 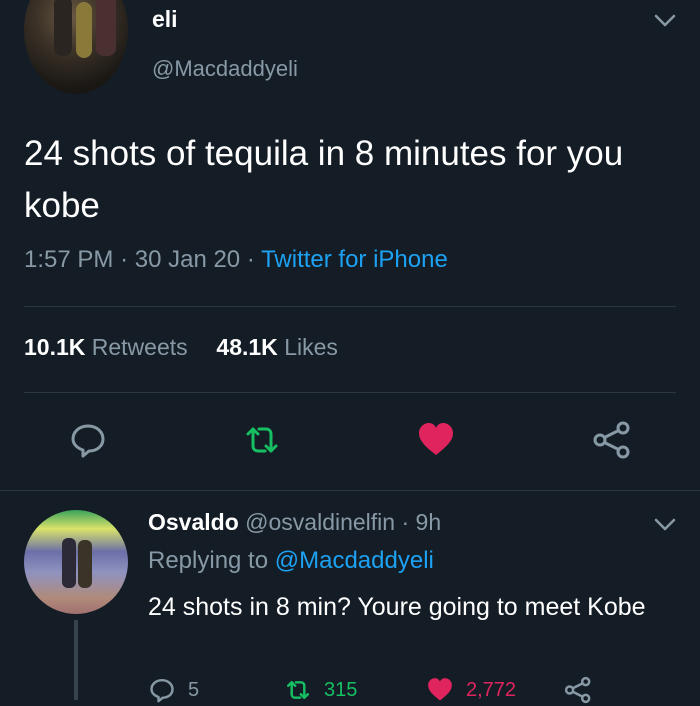 I want to click on replying-to: Replying to @Macdaddyeli, so click(x=291, y=561).